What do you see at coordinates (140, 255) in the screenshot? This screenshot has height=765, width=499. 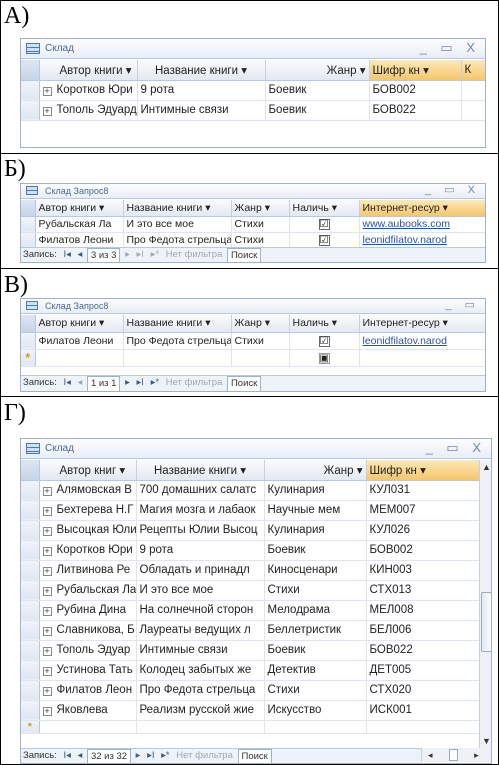 I see `last-record-button: ▸I` at bounding box center [140, 255].